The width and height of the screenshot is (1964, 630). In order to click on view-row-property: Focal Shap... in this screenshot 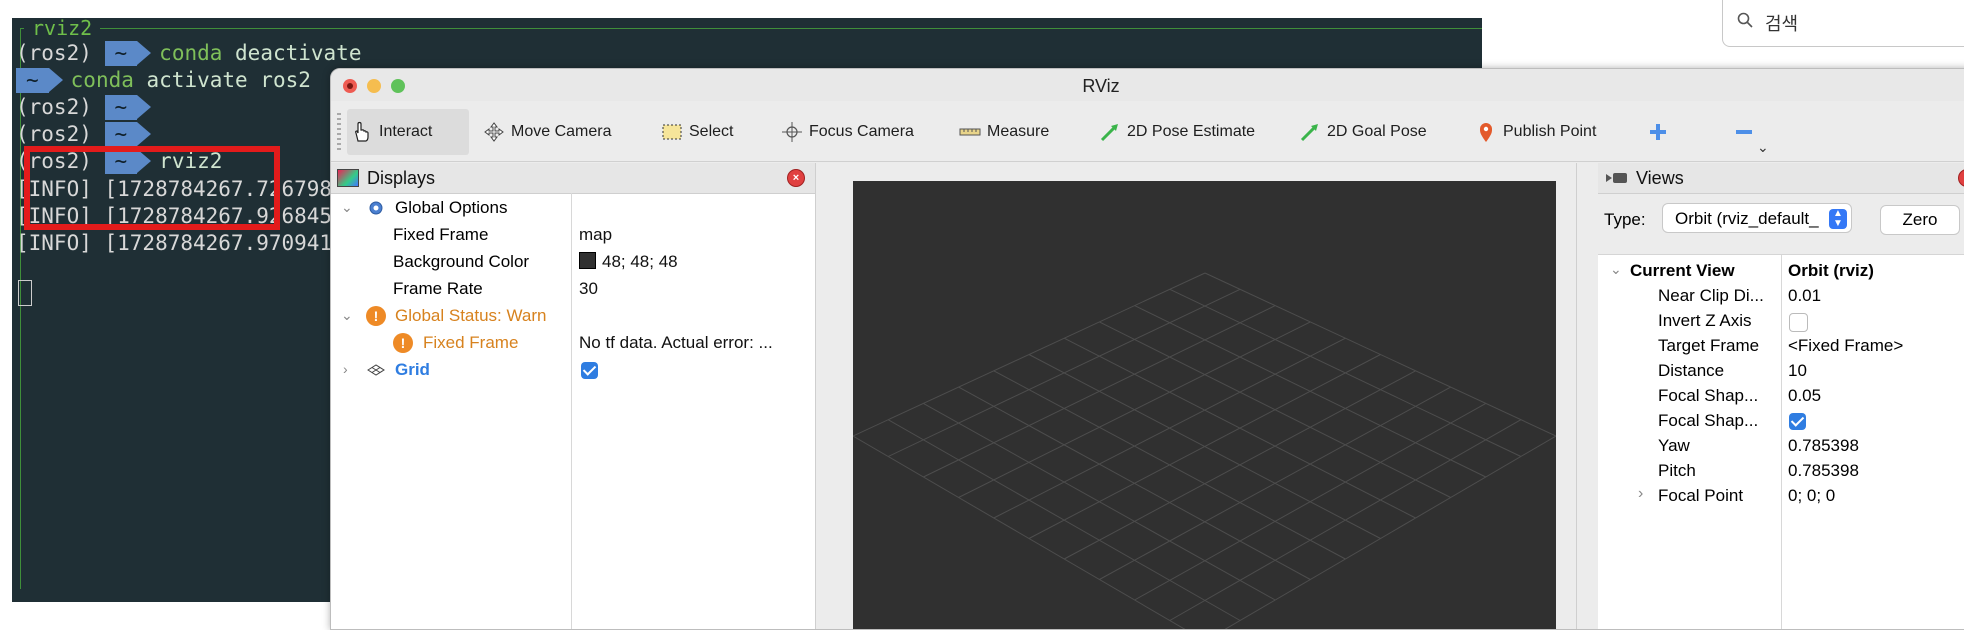, I will do `click(1781, 421)`.